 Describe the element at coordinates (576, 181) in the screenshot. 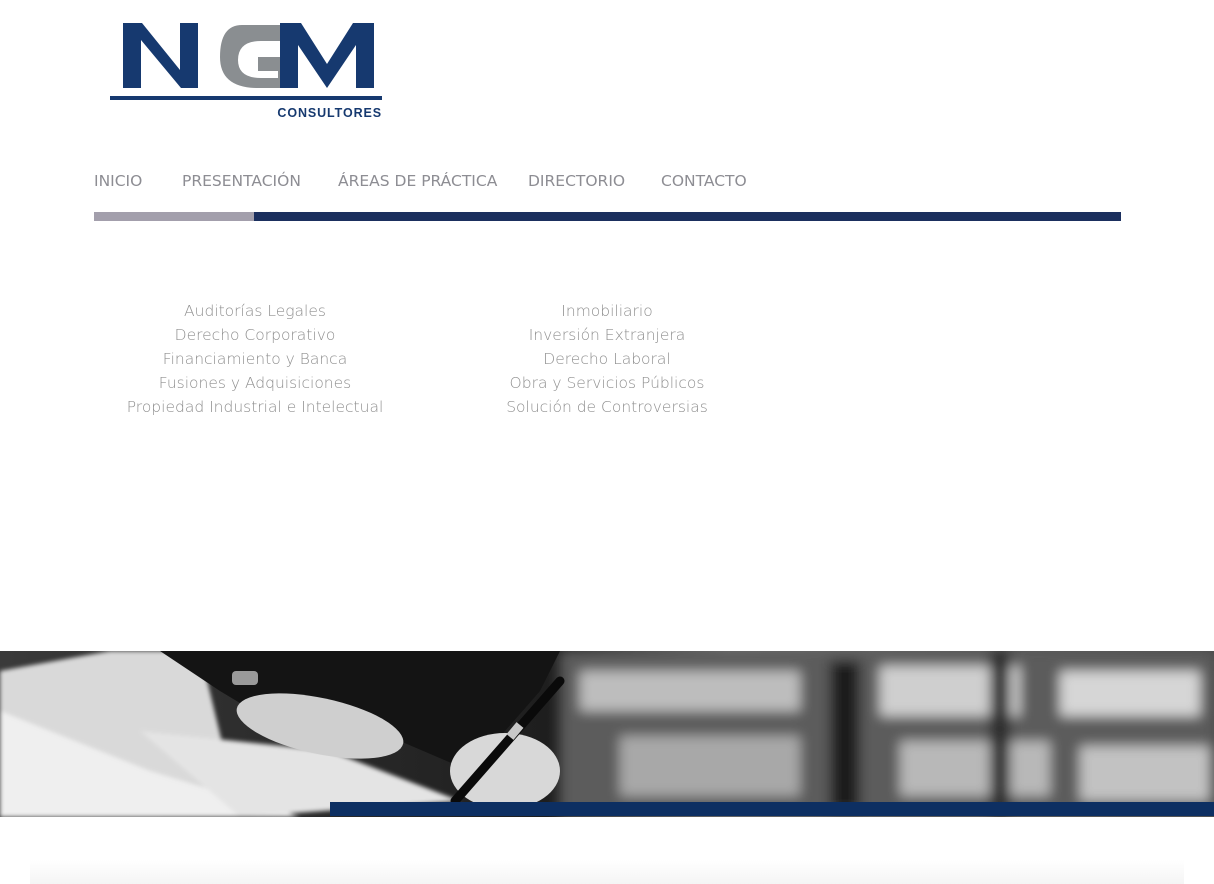

I see `nav-item-directorio: DIRECTORIO` at that location.